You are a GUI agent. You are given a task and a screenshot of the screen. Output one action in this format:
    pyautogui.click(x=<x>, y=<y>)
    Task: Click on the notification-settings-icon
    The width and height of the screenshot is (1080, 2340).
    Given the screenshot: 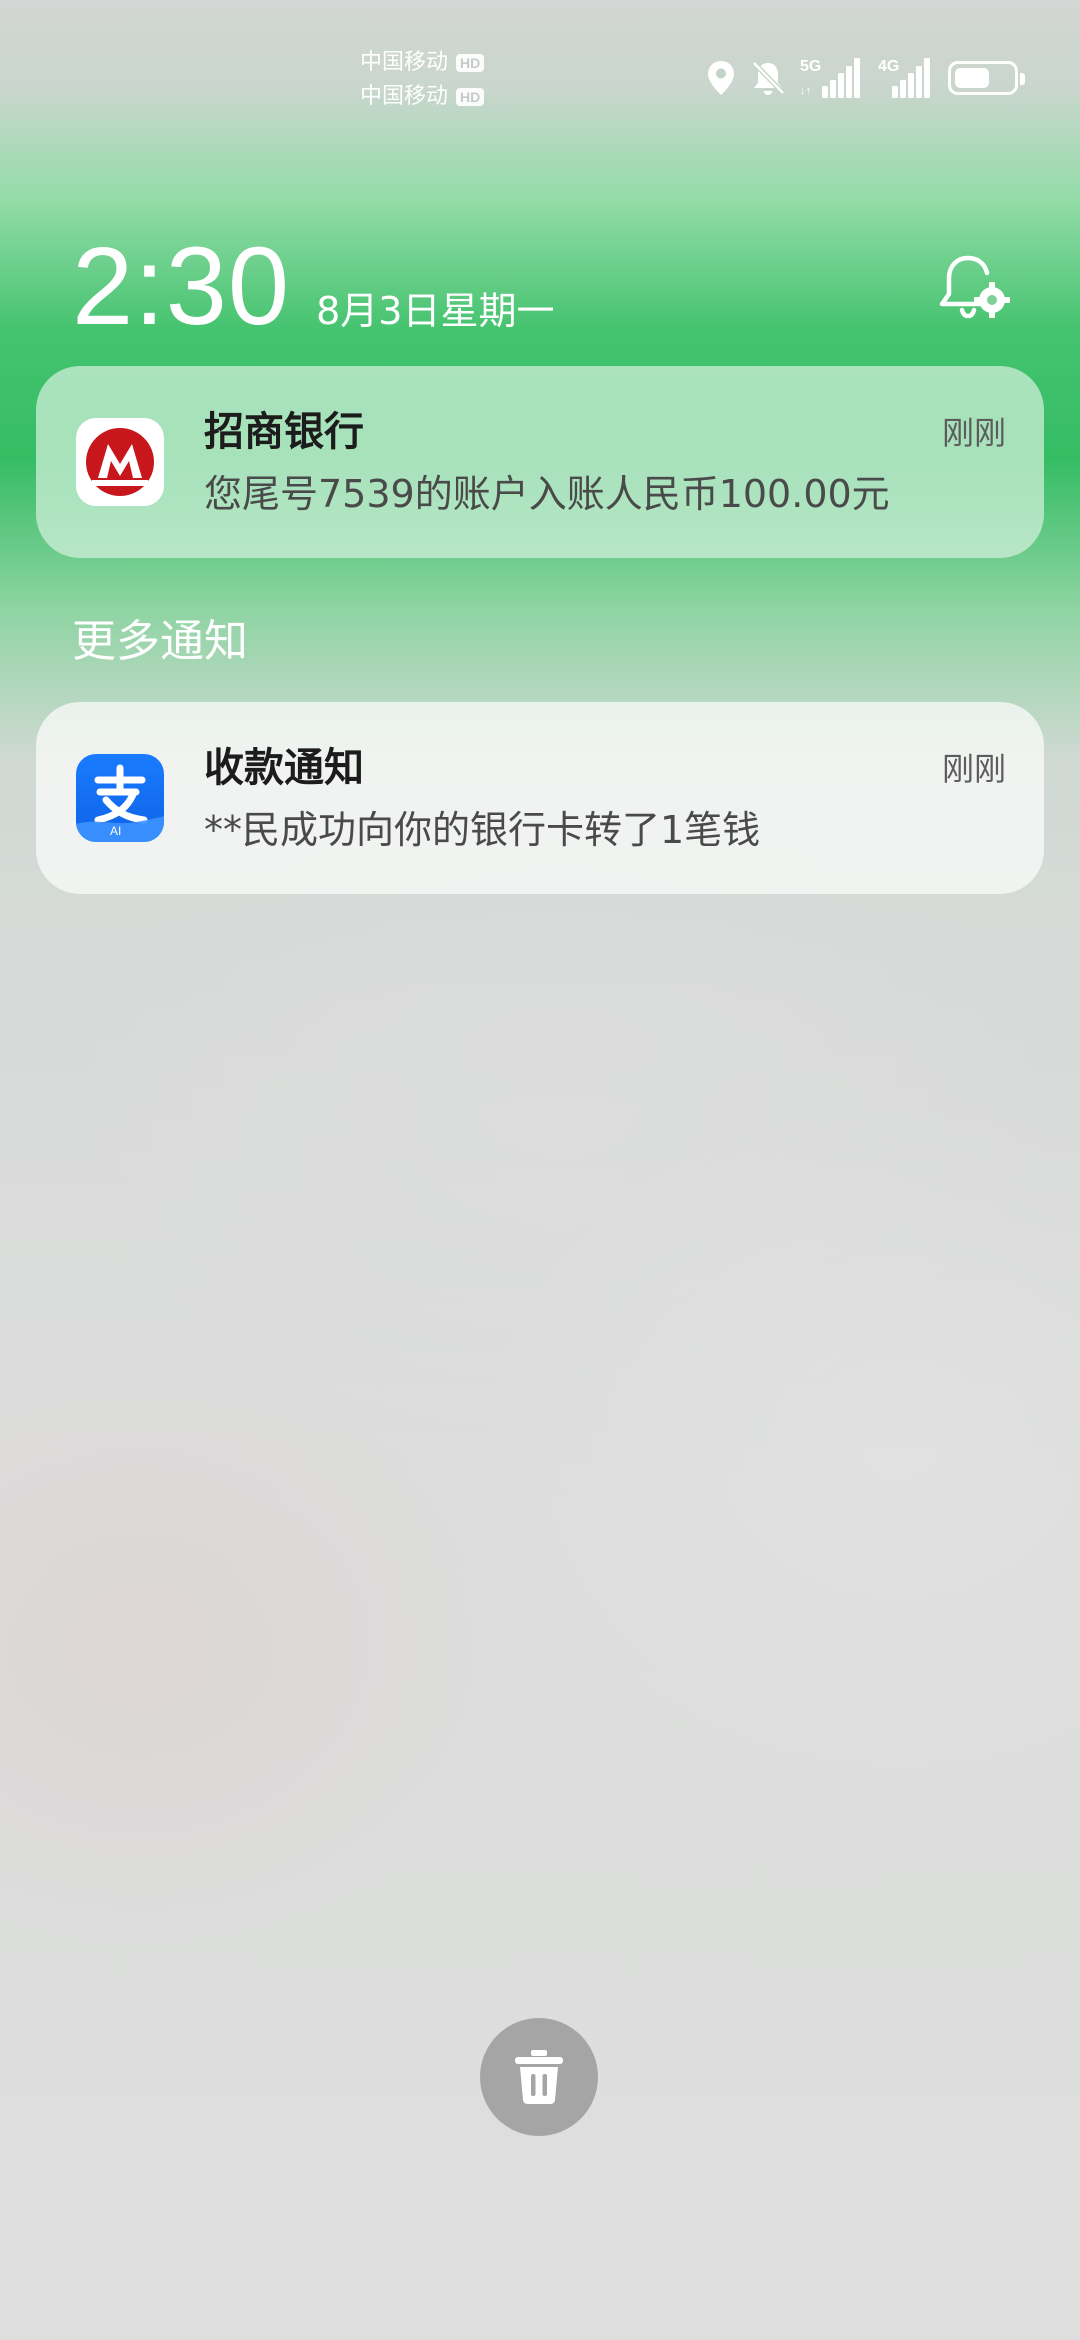 What is the action you would take?
    pyautogui.click(x=974, y=290)
    